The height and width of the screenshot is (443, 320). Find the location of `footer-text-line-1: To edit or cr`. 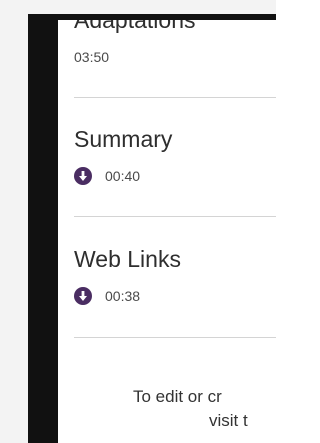

footer-text-line-1: To edit or cr is located at coordinates (177, 396).